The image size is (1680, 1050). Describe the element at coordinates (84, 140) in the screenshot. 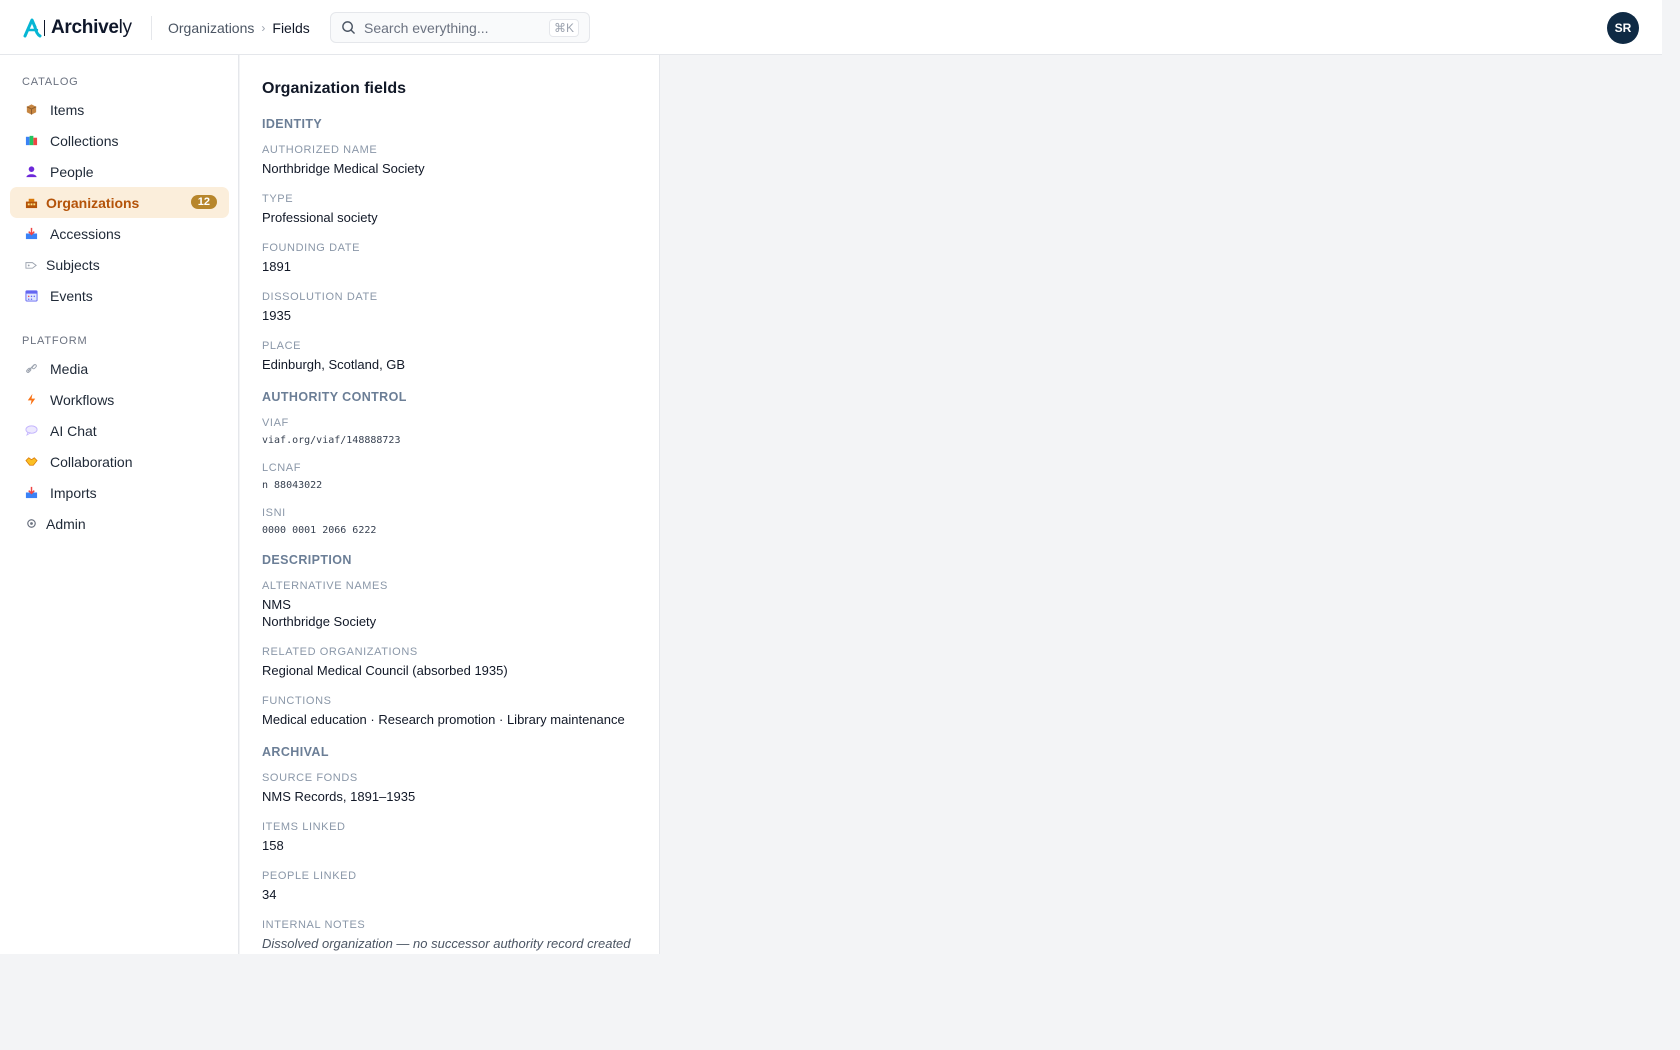

I see `sidebar-item-label: Collections` at that location.